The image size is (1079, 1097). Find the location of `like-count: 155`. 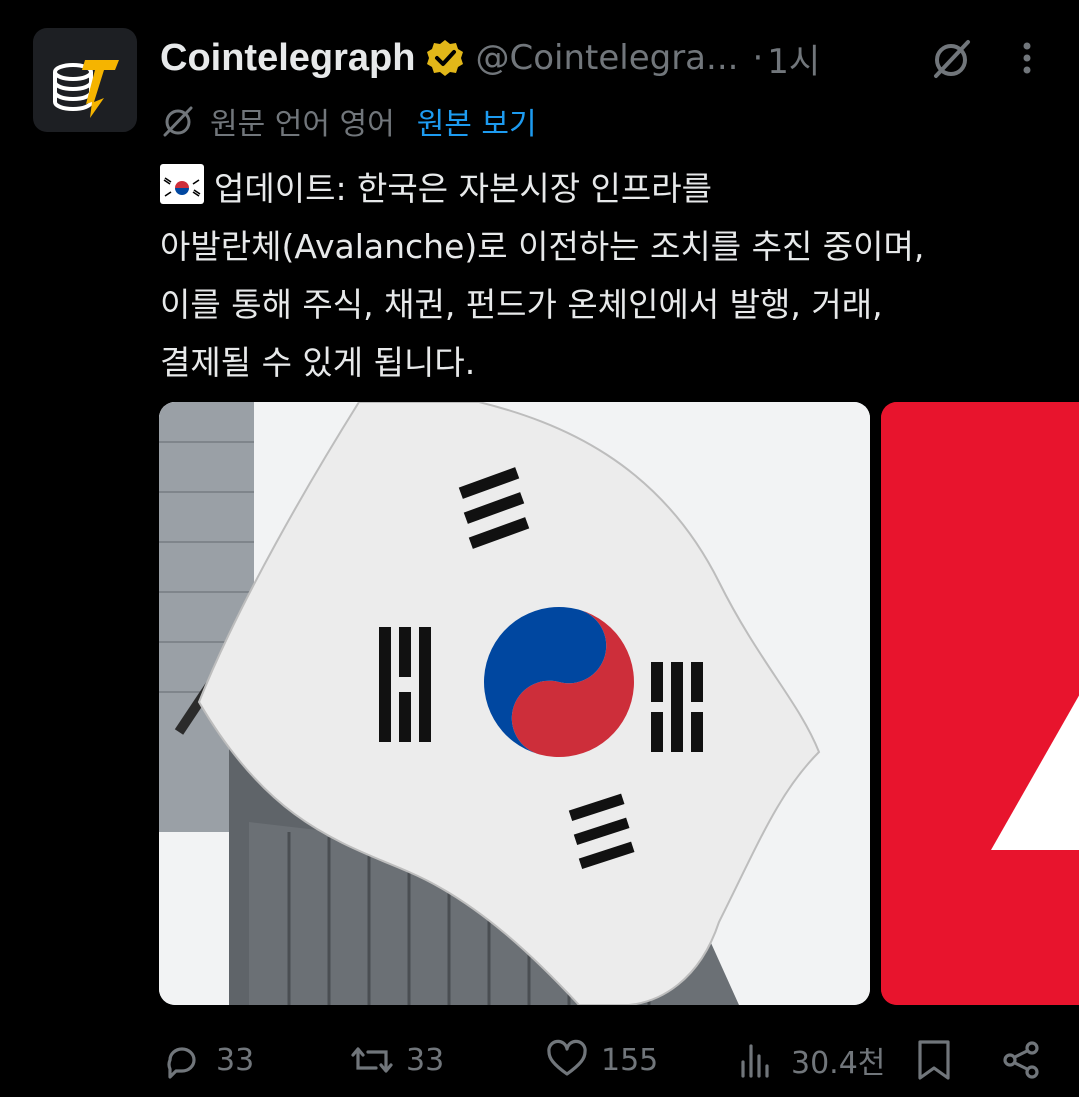

like-count: 155 is located at coordinates (630, 1060).